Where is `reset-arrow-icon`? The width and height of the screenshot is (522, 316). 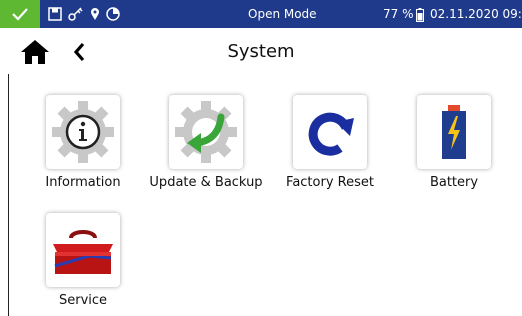
reset-arrow-icon is located at coordinates (330, 132).